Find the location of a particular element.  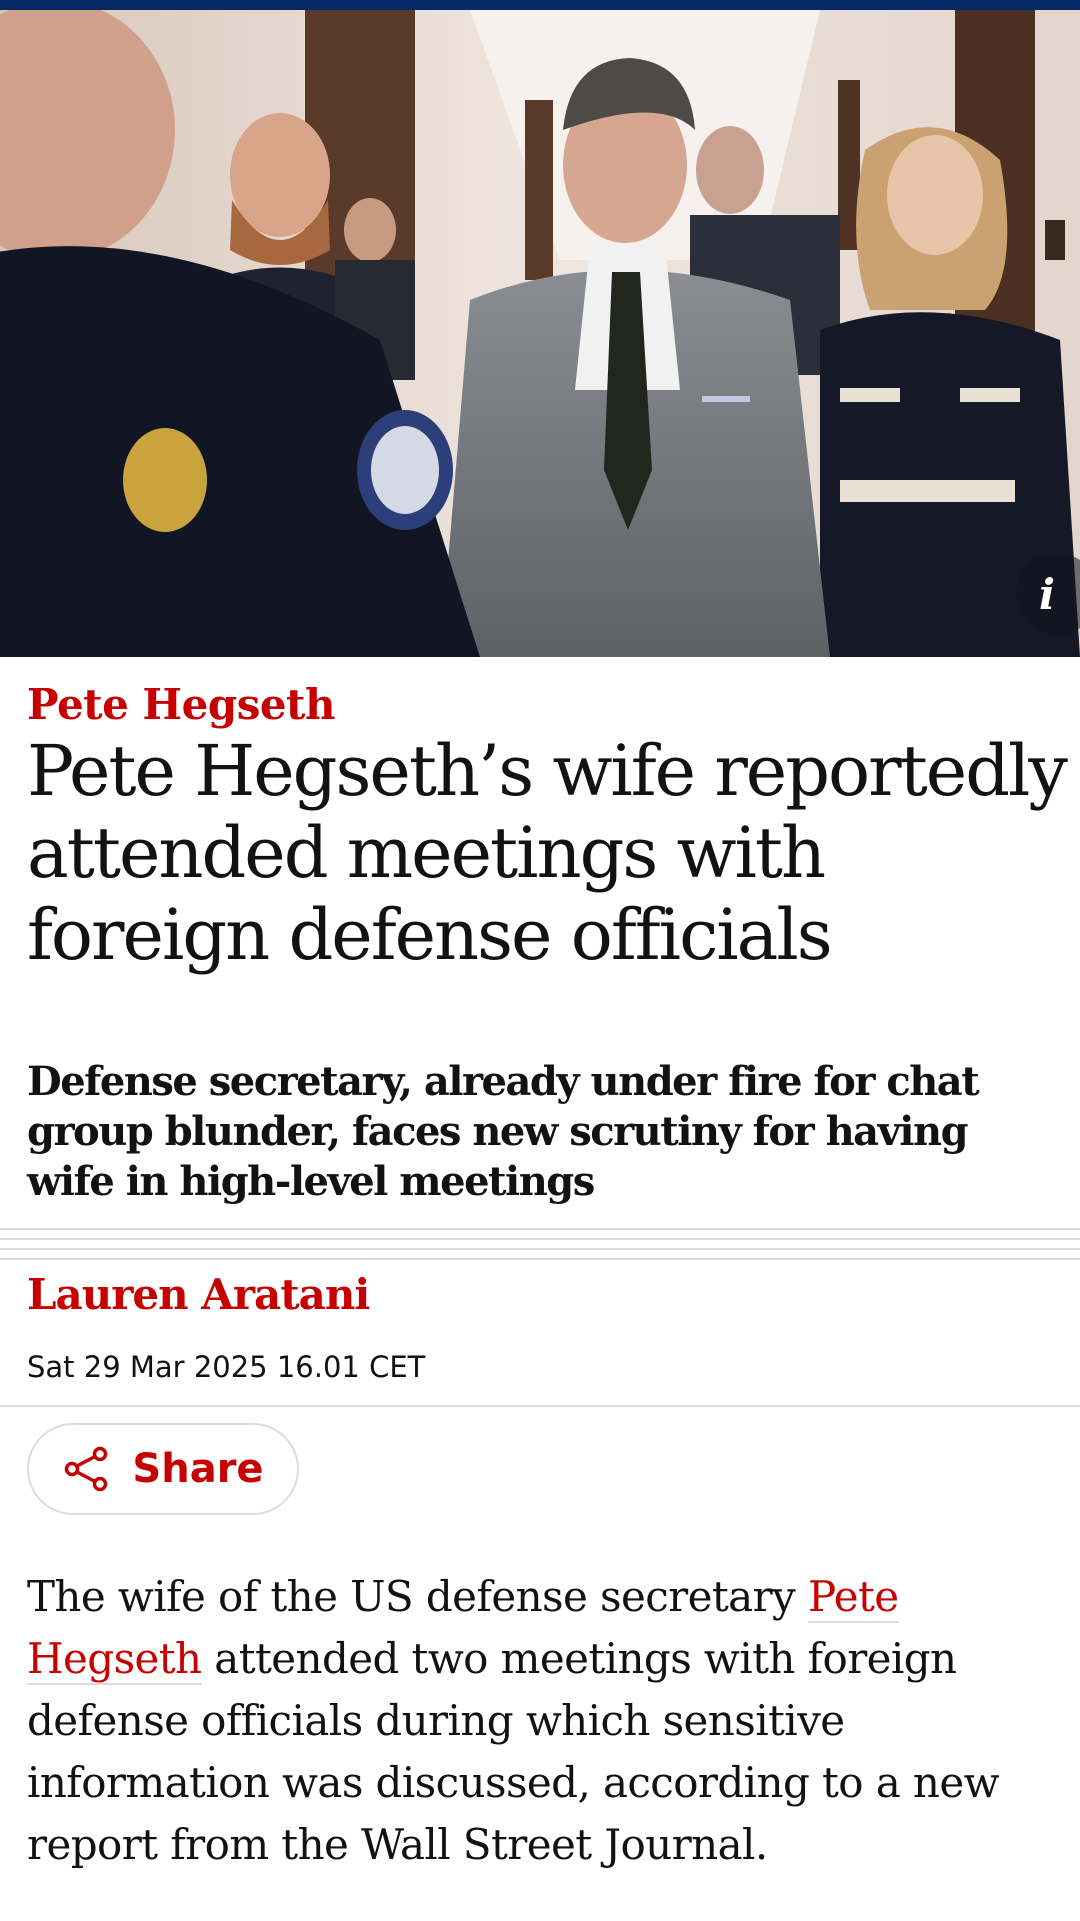

publish-date: Sat 29 Mar 2025 16.01 CET is located at coordinates (226, 1367).